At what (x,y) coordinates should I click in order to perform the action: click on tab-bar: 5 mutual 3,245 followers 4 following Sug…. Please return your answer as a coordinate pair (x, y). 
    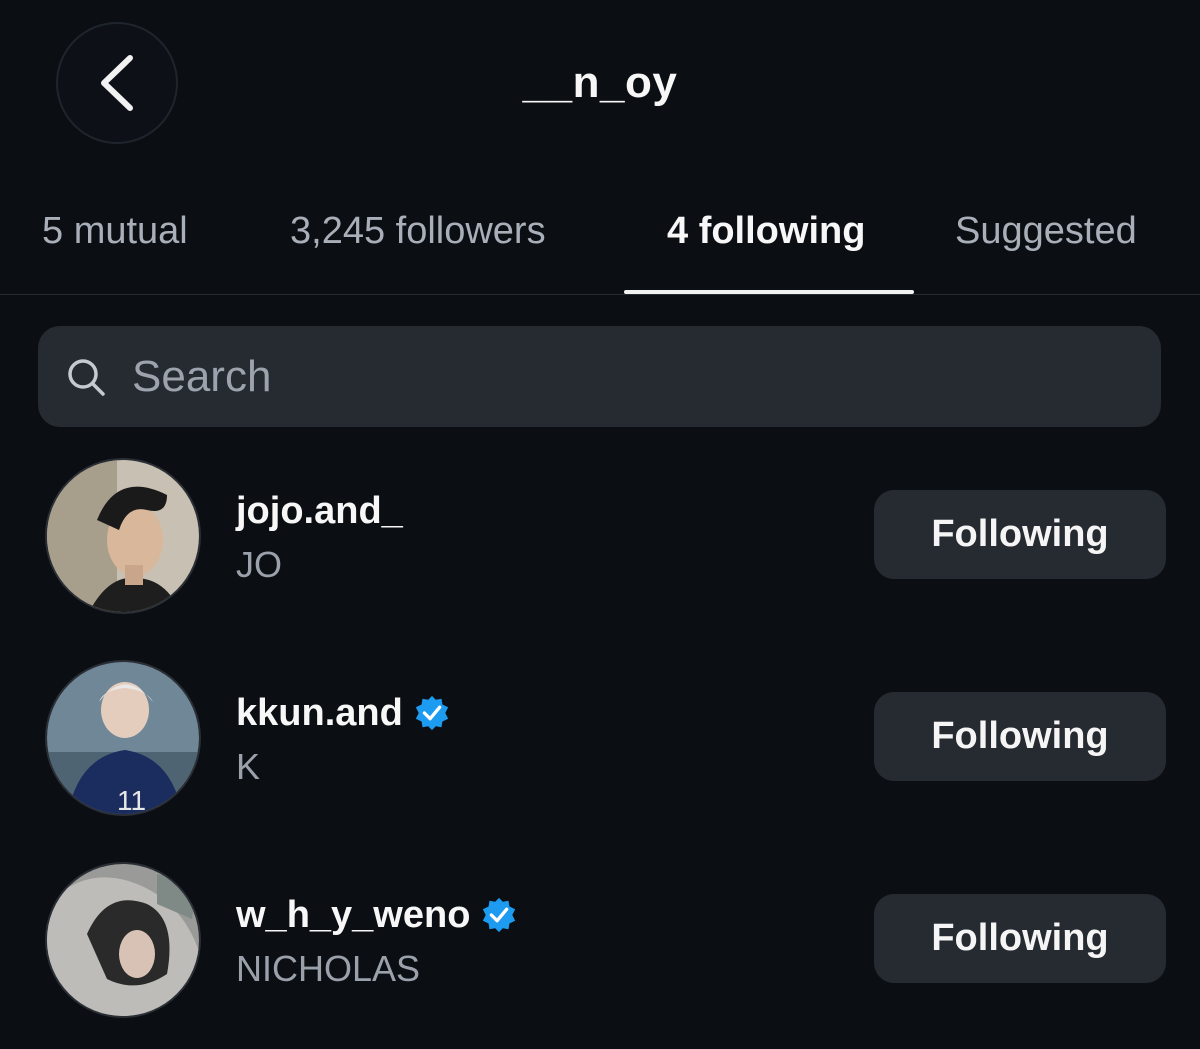
    Looking at the image, I should click on (600, 242).